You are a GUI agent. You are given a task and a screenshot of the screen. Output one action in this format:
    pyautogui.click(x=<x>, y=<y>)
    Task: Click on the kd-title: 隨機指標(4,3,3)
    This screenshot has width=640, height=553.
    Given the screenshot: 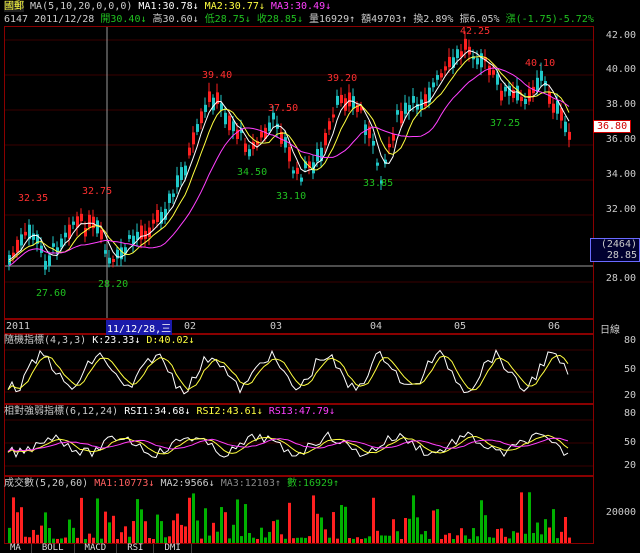 What is the action you would take?
    pyautogui.click(x=45, y=340)
    